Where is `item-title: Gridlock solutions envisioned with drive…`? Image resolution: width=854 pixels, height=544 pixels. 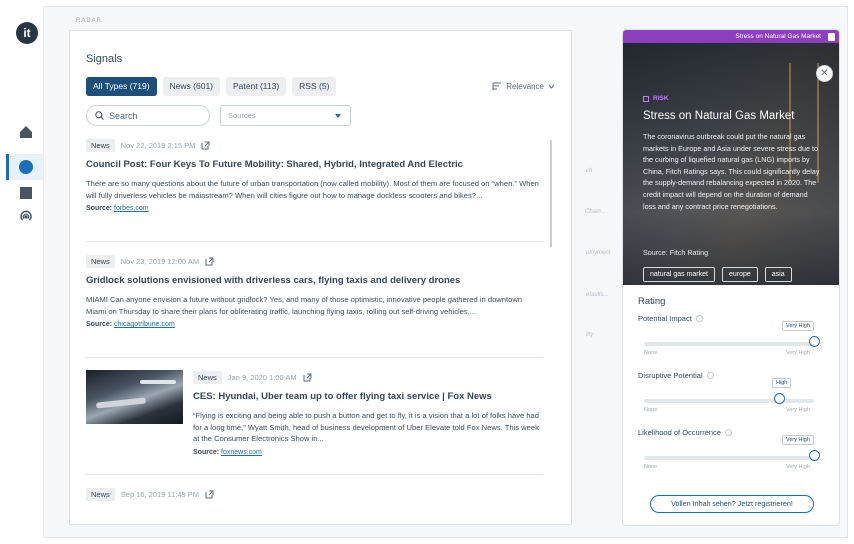
item-title: Gridlock solutions envisioned with drive… is located at coordinates (314, 280).